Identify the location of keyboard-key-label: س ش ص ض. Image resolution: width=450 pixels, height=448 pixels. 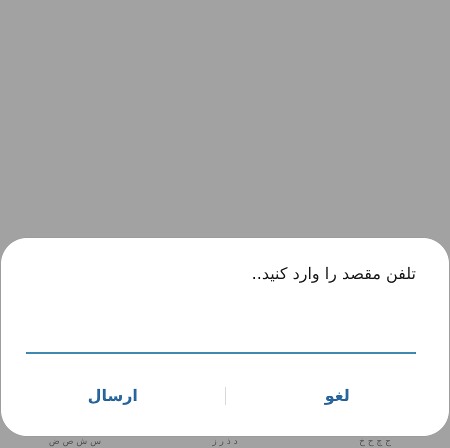
(75, 442).